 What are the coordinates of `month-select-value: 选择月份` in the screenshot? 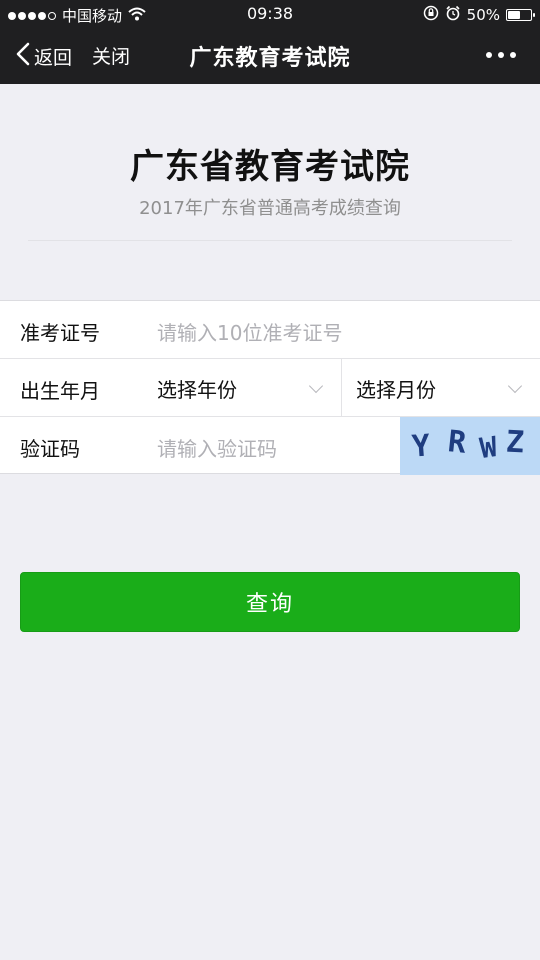 It's located at (396, 389).